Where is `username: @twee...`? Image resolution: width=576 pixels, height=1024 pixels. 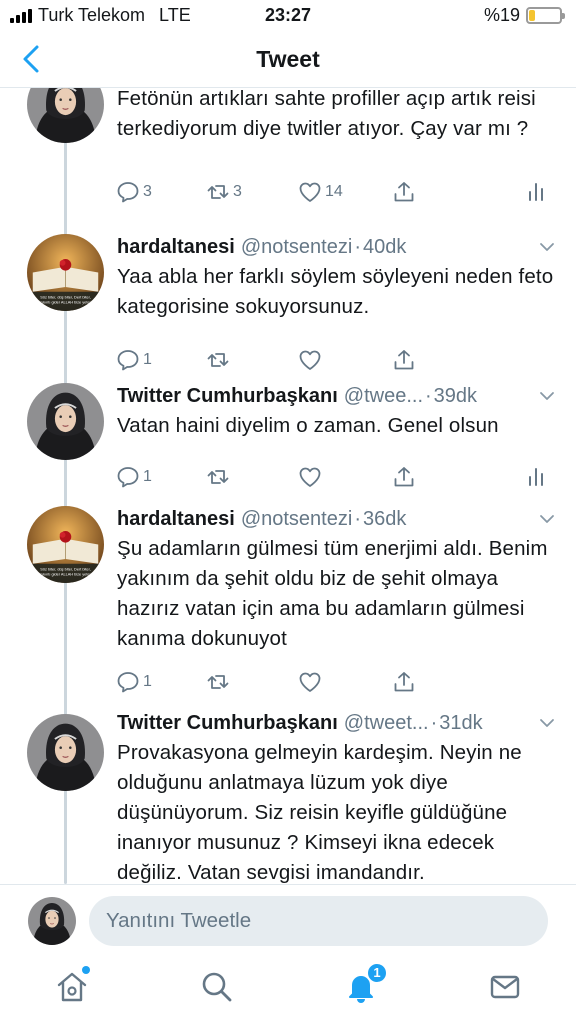 username: @twee... is located at coordinates (383, 396).